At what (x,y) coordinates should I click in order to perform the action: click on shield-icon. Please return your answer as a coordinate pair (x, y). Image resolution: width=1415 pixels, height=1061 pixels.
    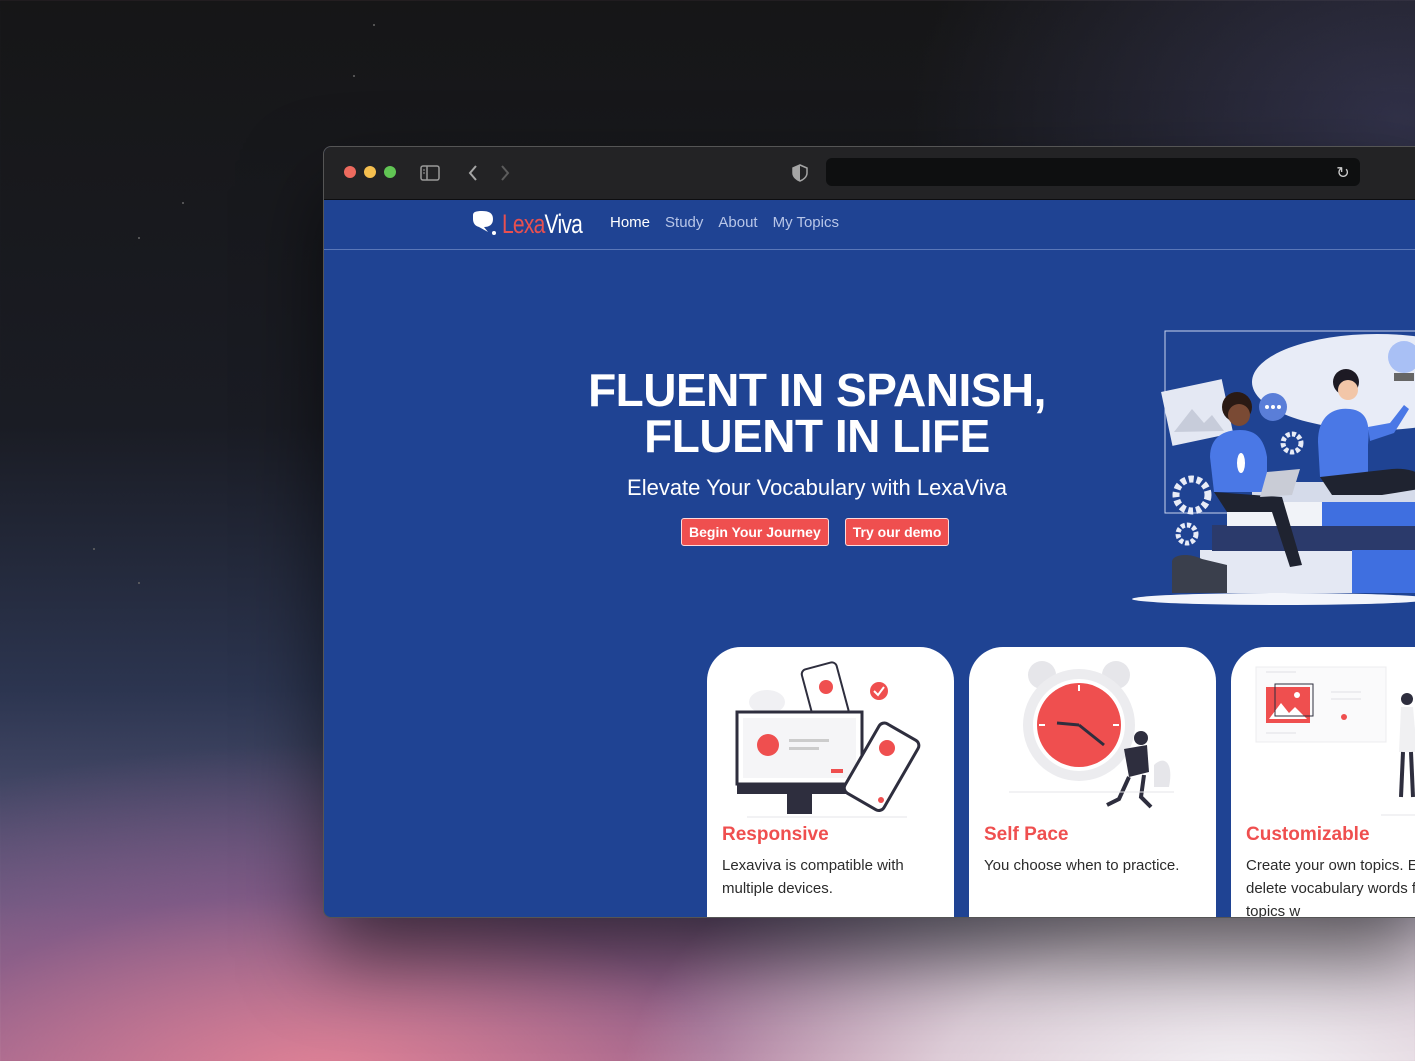
    Looking at the image, I should click on (800, 173).